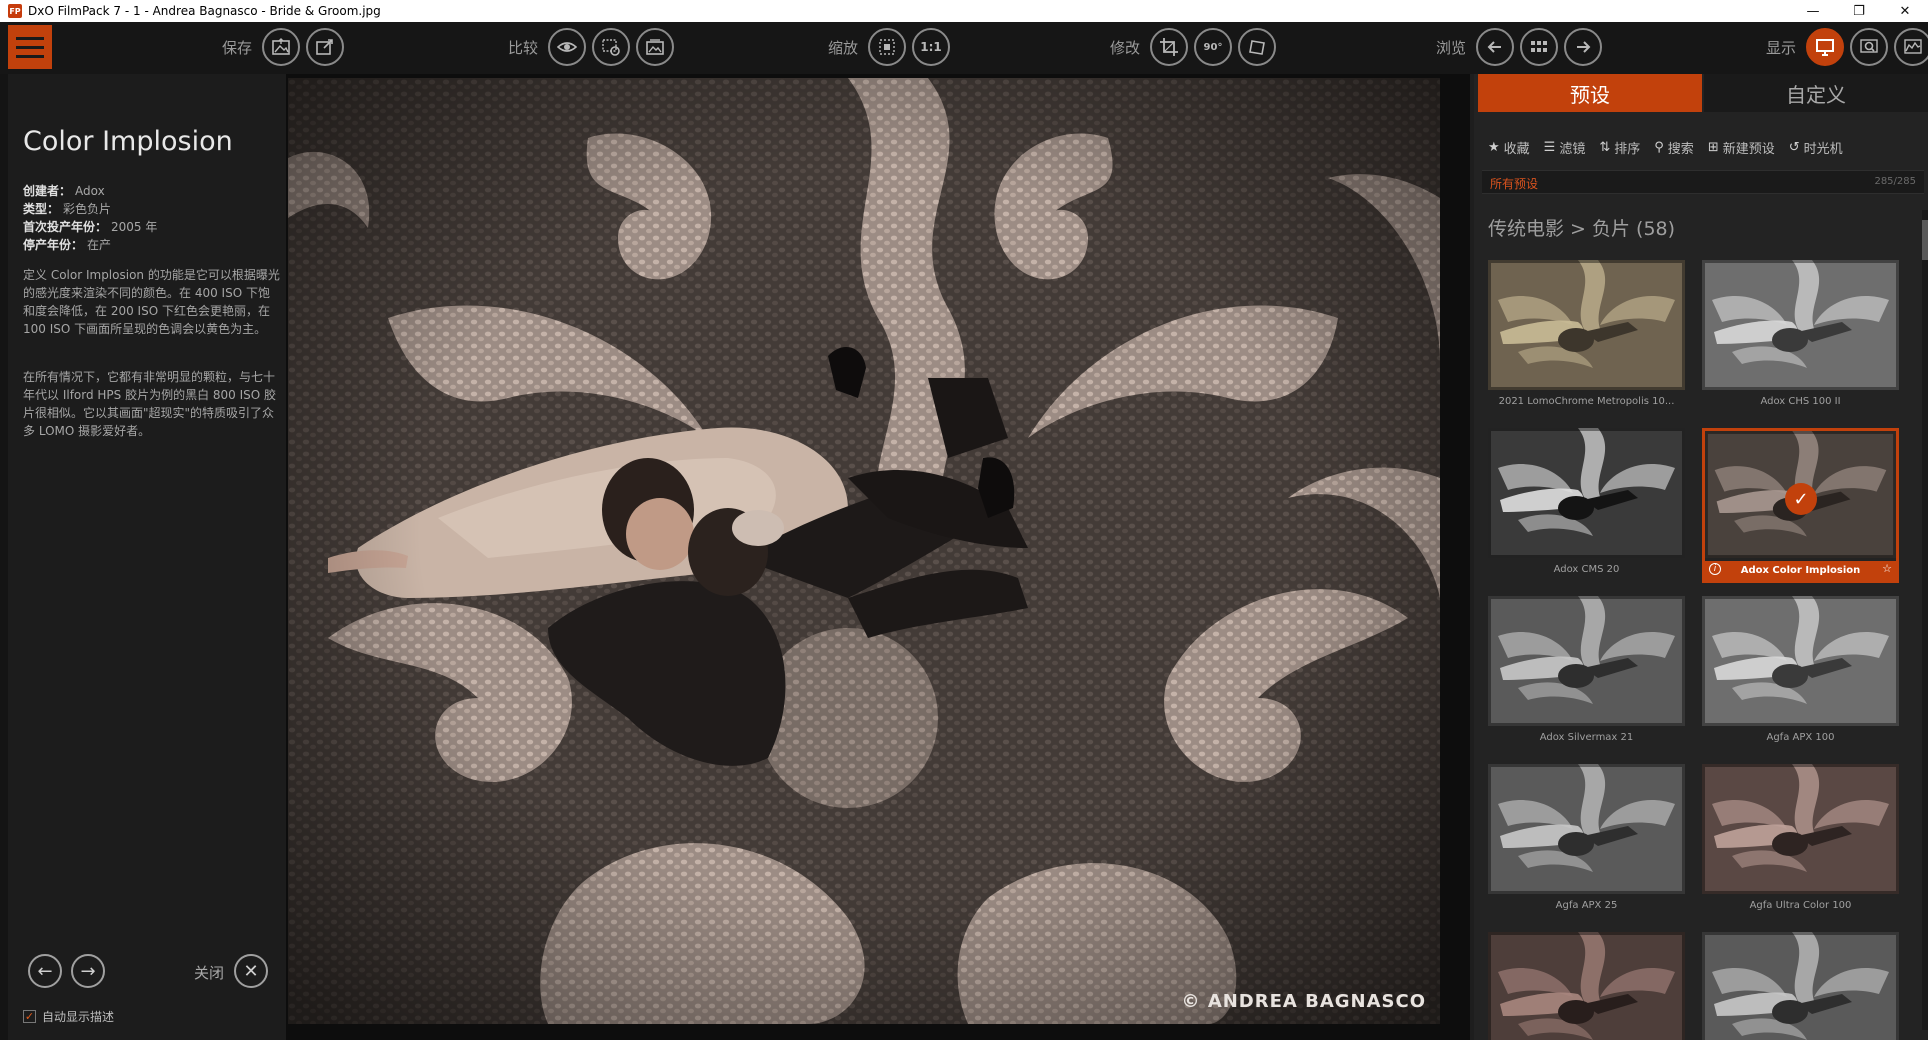 Image resolution: width=1928 pixels, height=1040 pixels. Describe the element at coordinates (1514, 184) in the screenshot. I see `all-presets-label: 所有预设` at that location.